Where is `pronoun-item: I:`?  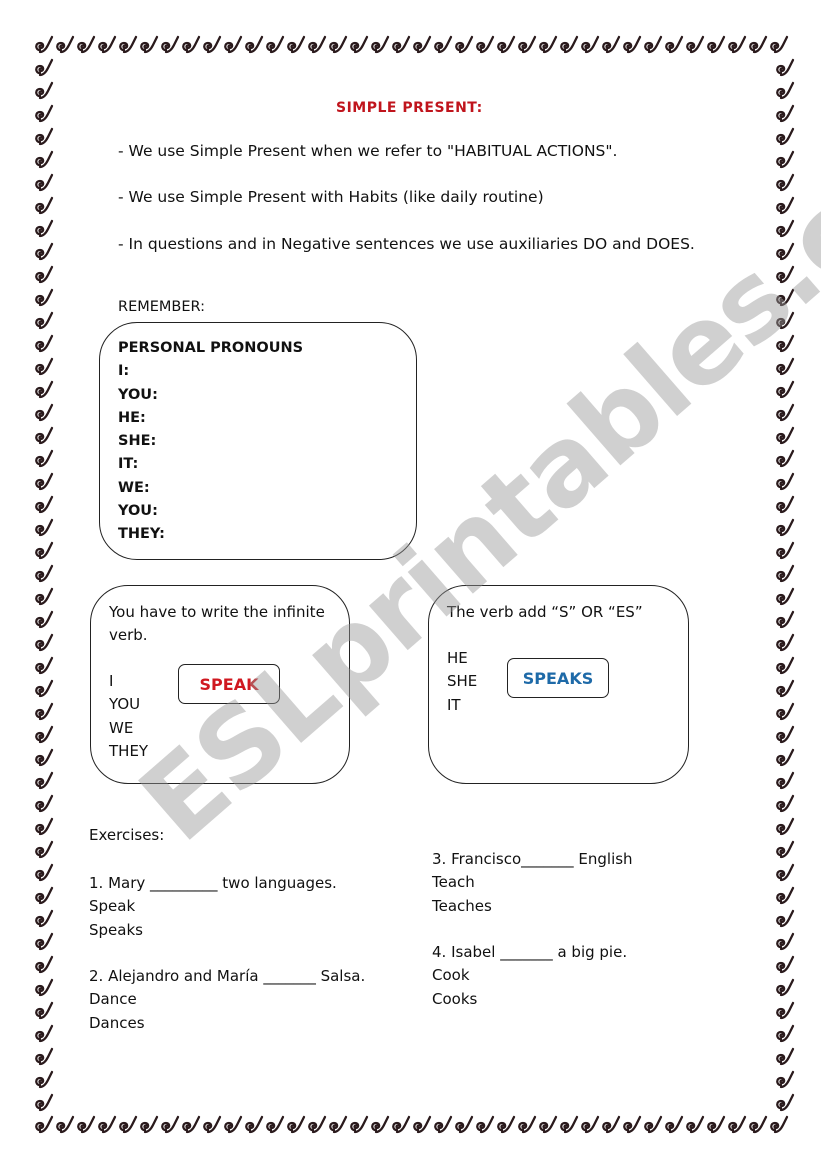
pronoun-item: I: is located at coordinates (124, 371).